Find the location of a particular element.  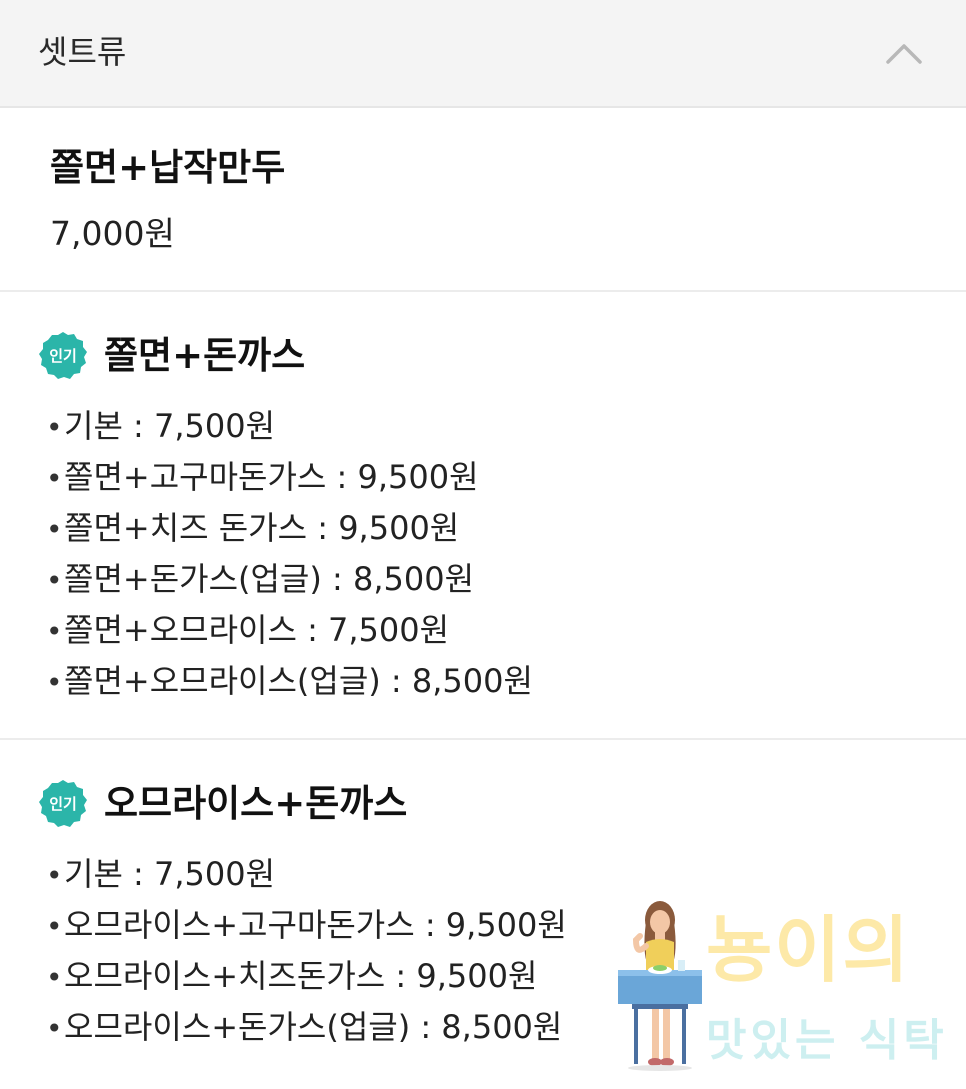

option-row: •쫄면+오므라이스 : 7,500원 is located at coordinates (247, 631).